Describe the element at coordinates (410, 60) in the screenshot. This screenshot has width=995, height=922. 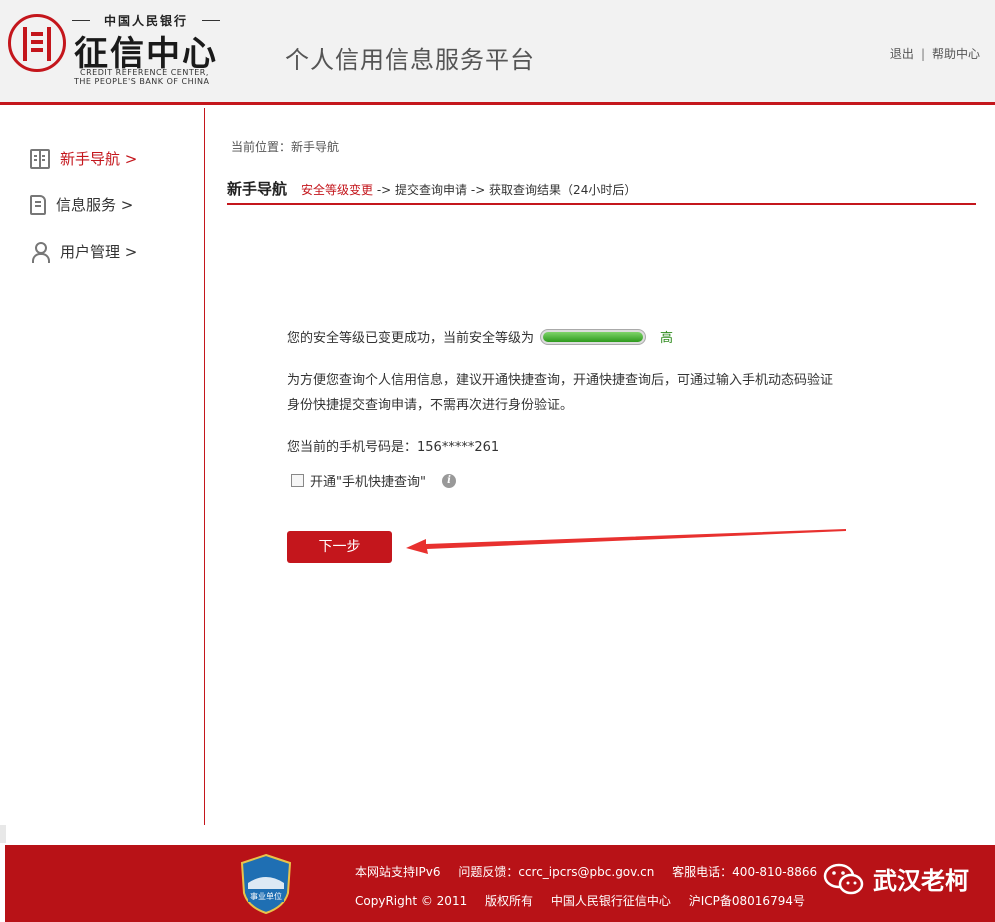
I see `site-title: 个人信用信息服务平台` at that location.